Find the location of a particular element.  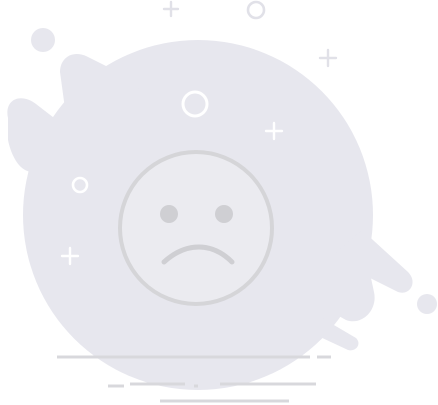

face-circle is located at coordinates (196, 228).